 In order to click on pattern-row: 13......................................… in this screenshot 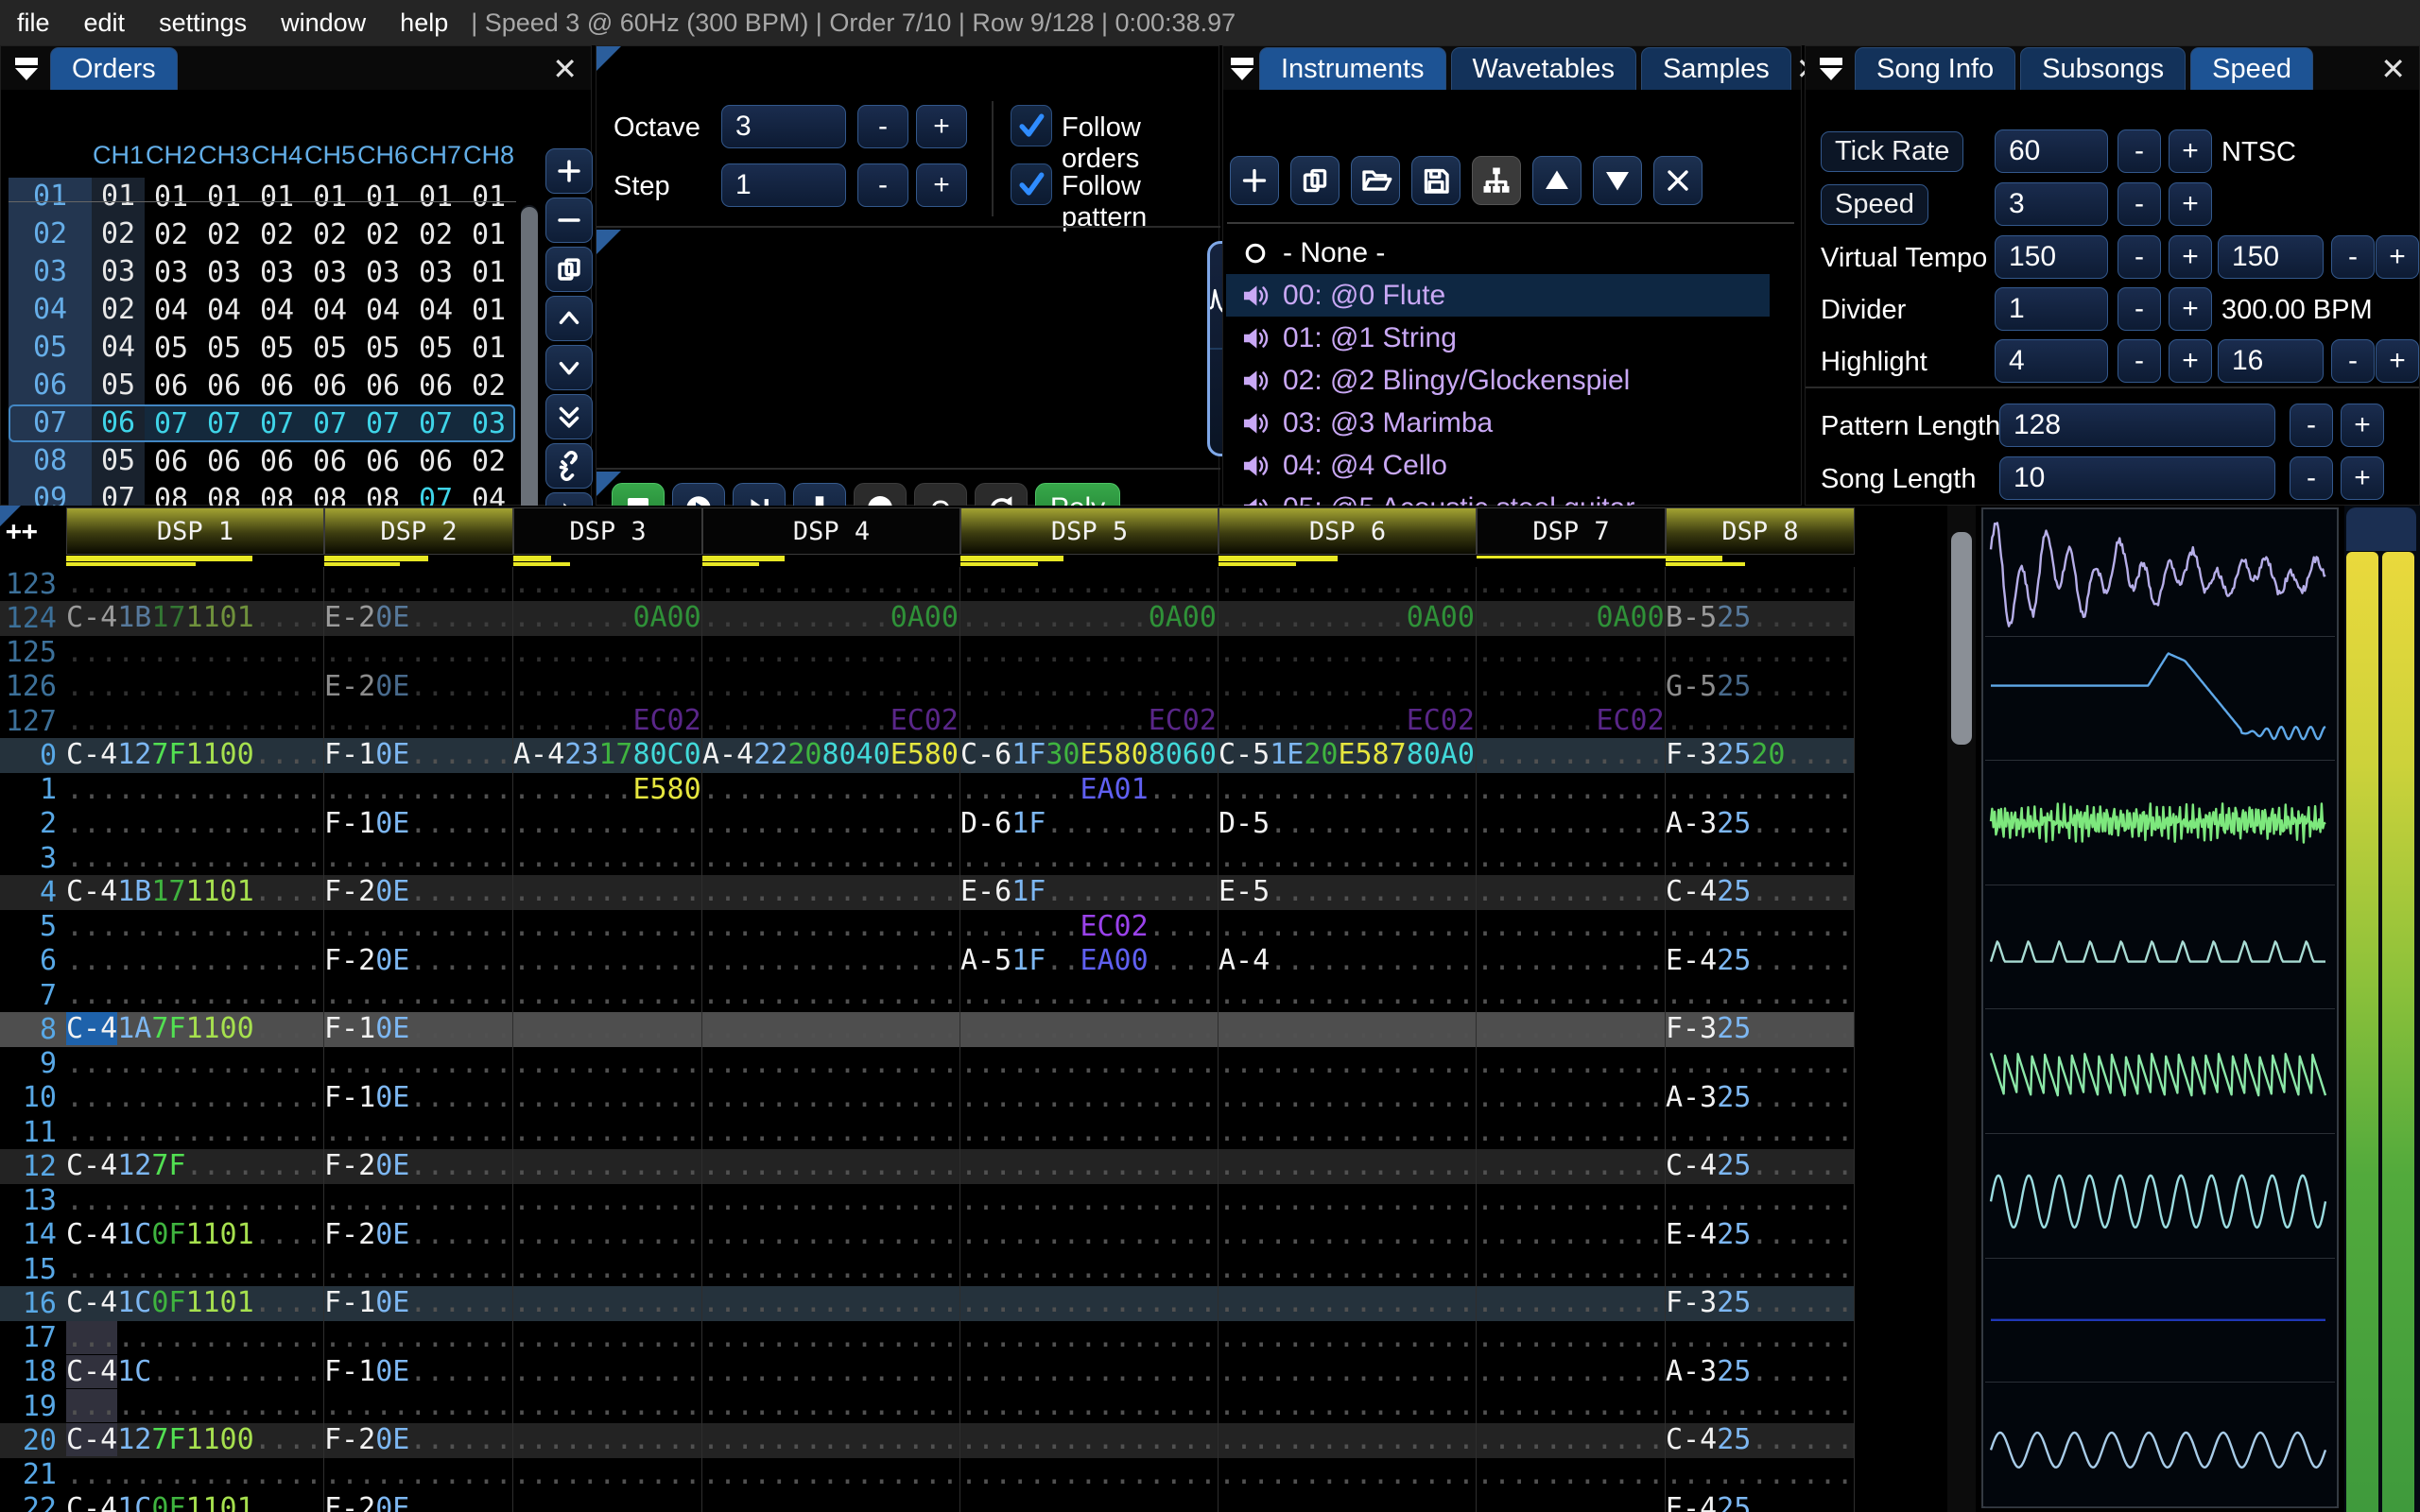, I will do `click(927, 1200)`.